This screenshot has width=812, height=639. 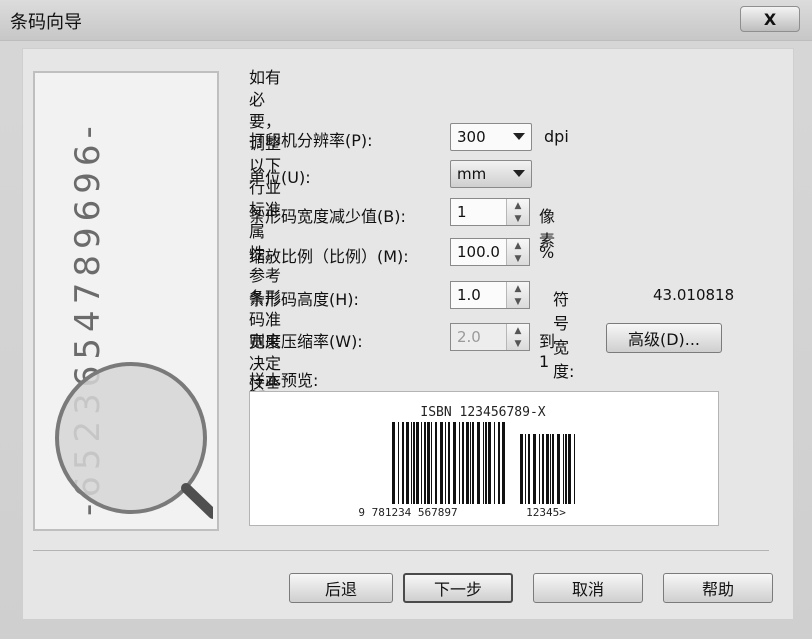 I want to click on sample-preview-box: ISBN 123456789-X 9 781234 567897 12345>, so click(x=484, y=458).